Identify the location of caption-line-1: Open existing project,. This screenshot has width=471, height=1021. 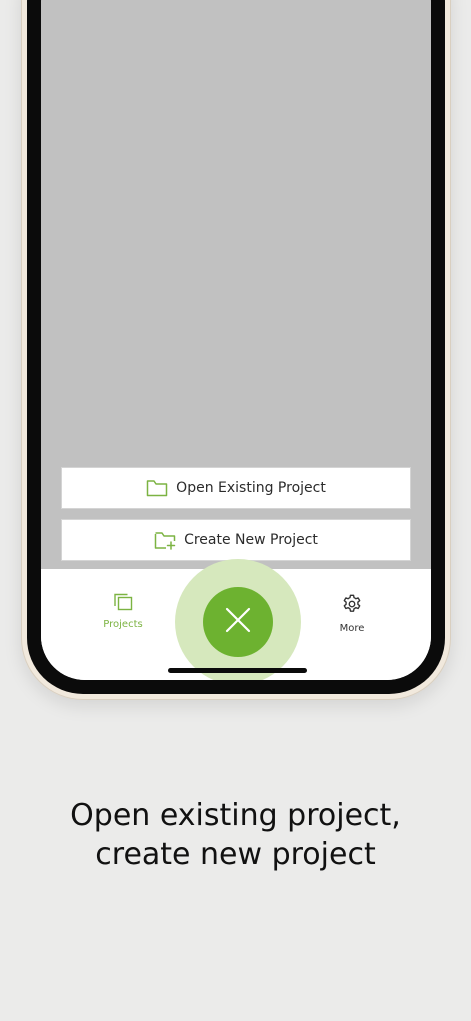
(235, 815).